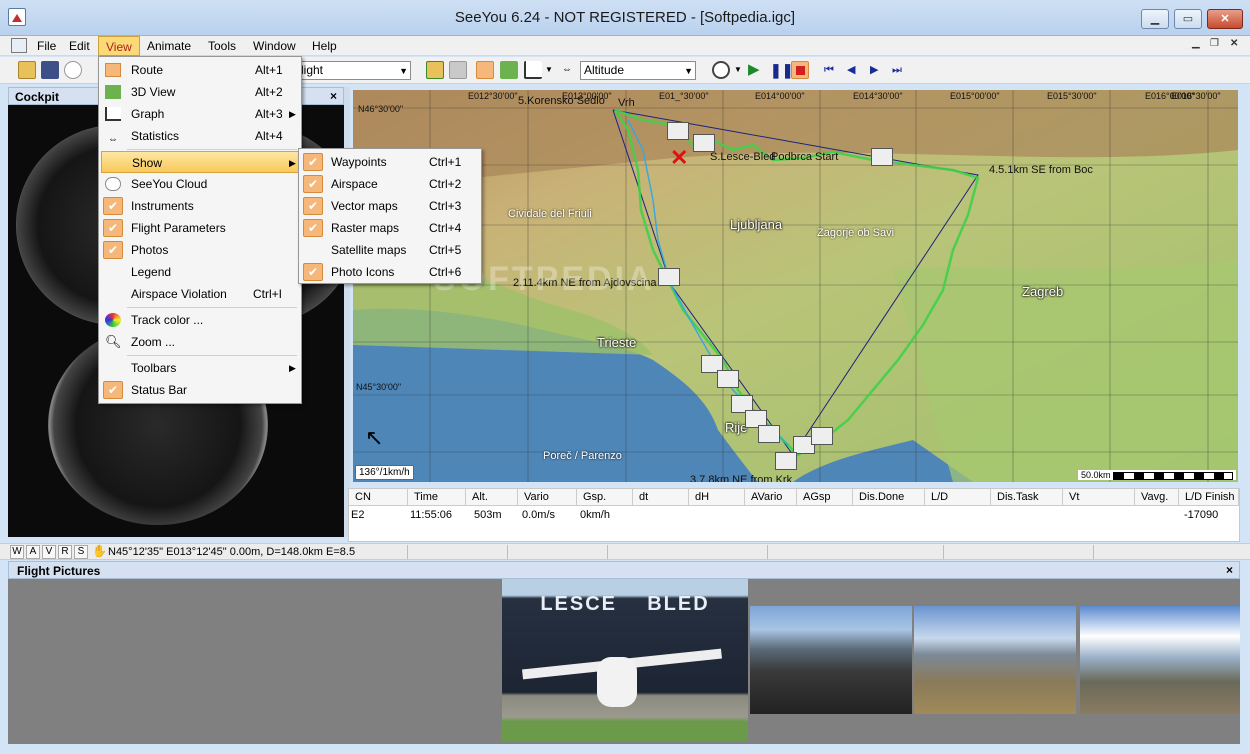 The height and width of the screenshot is (754, 1250). I want to click on photo-aerial-valley, so click(995, 660).